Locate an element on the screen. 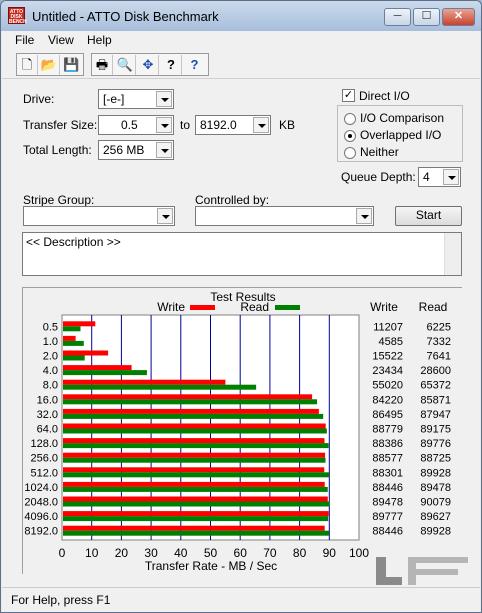 The height and width of the screenshot is (613, 482). legend-read-swatch is located at coordinates (287, 307).